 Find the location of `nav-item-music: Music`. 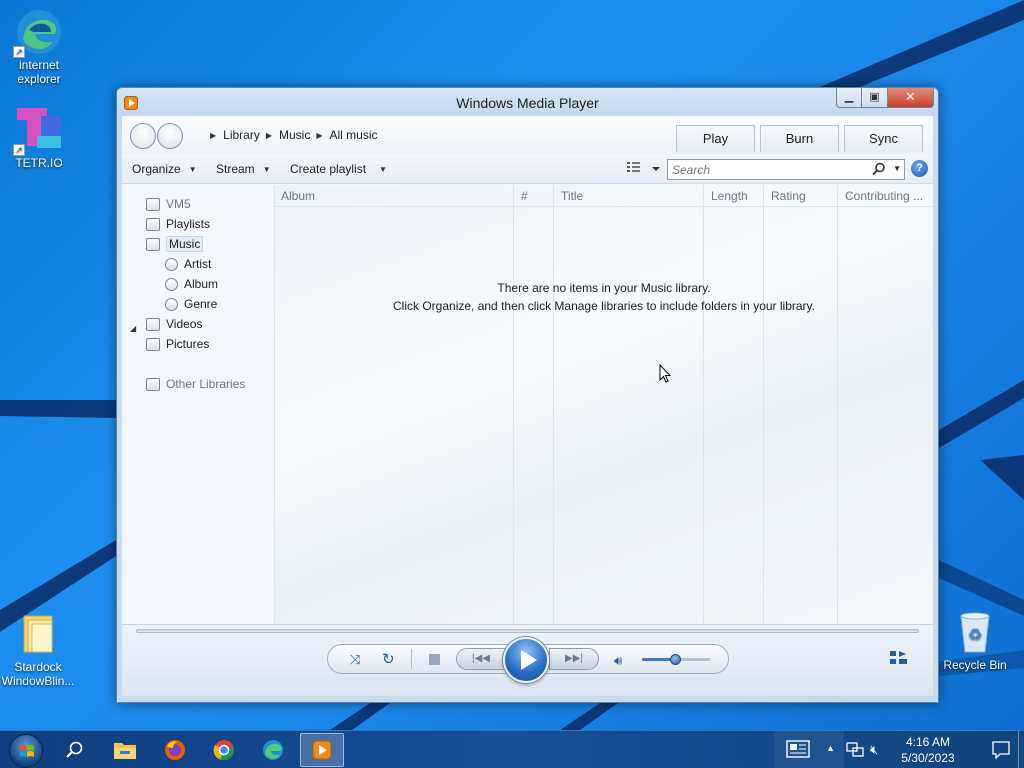

nav-item-music: Music is located at coordinates (175, 244).